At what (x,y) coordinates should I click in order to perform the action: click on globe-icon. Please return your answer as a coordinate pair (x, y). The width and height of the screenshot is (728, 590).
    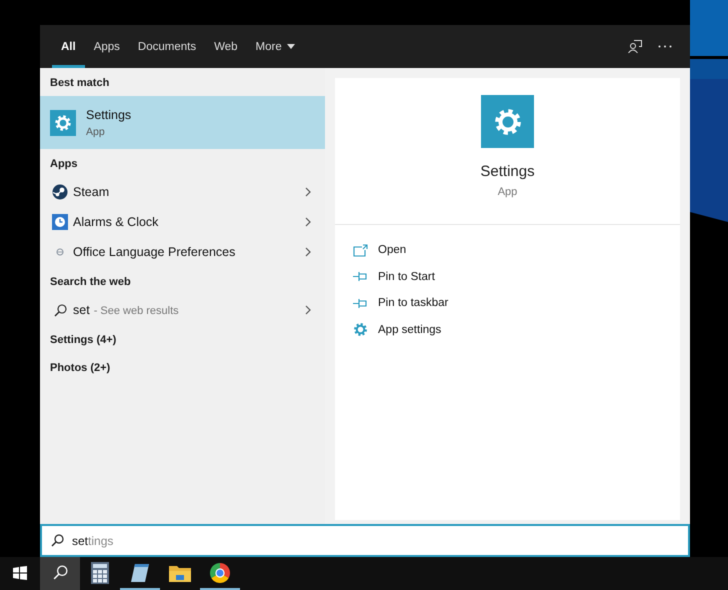
    Looking at the image, I should click on (60, 252).